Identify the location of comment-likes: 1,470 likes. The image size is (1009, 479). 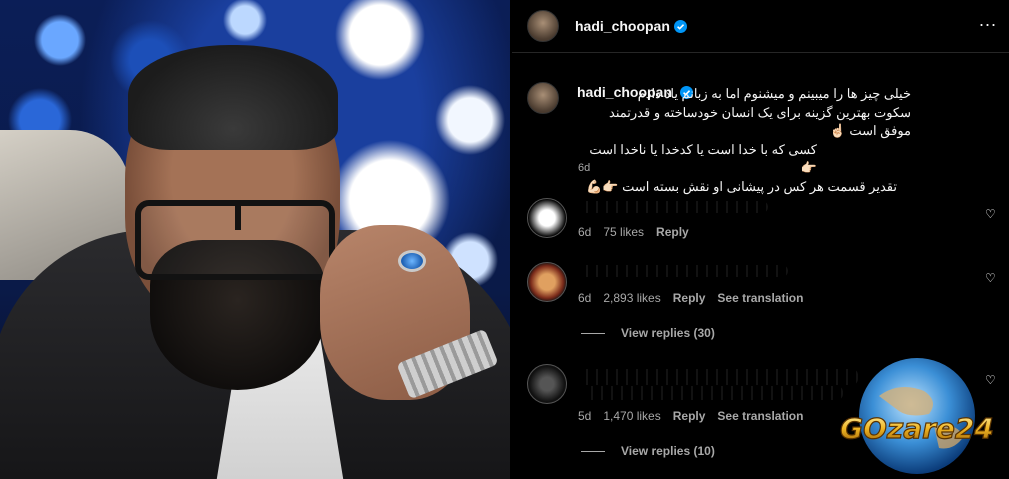
(631, 416).